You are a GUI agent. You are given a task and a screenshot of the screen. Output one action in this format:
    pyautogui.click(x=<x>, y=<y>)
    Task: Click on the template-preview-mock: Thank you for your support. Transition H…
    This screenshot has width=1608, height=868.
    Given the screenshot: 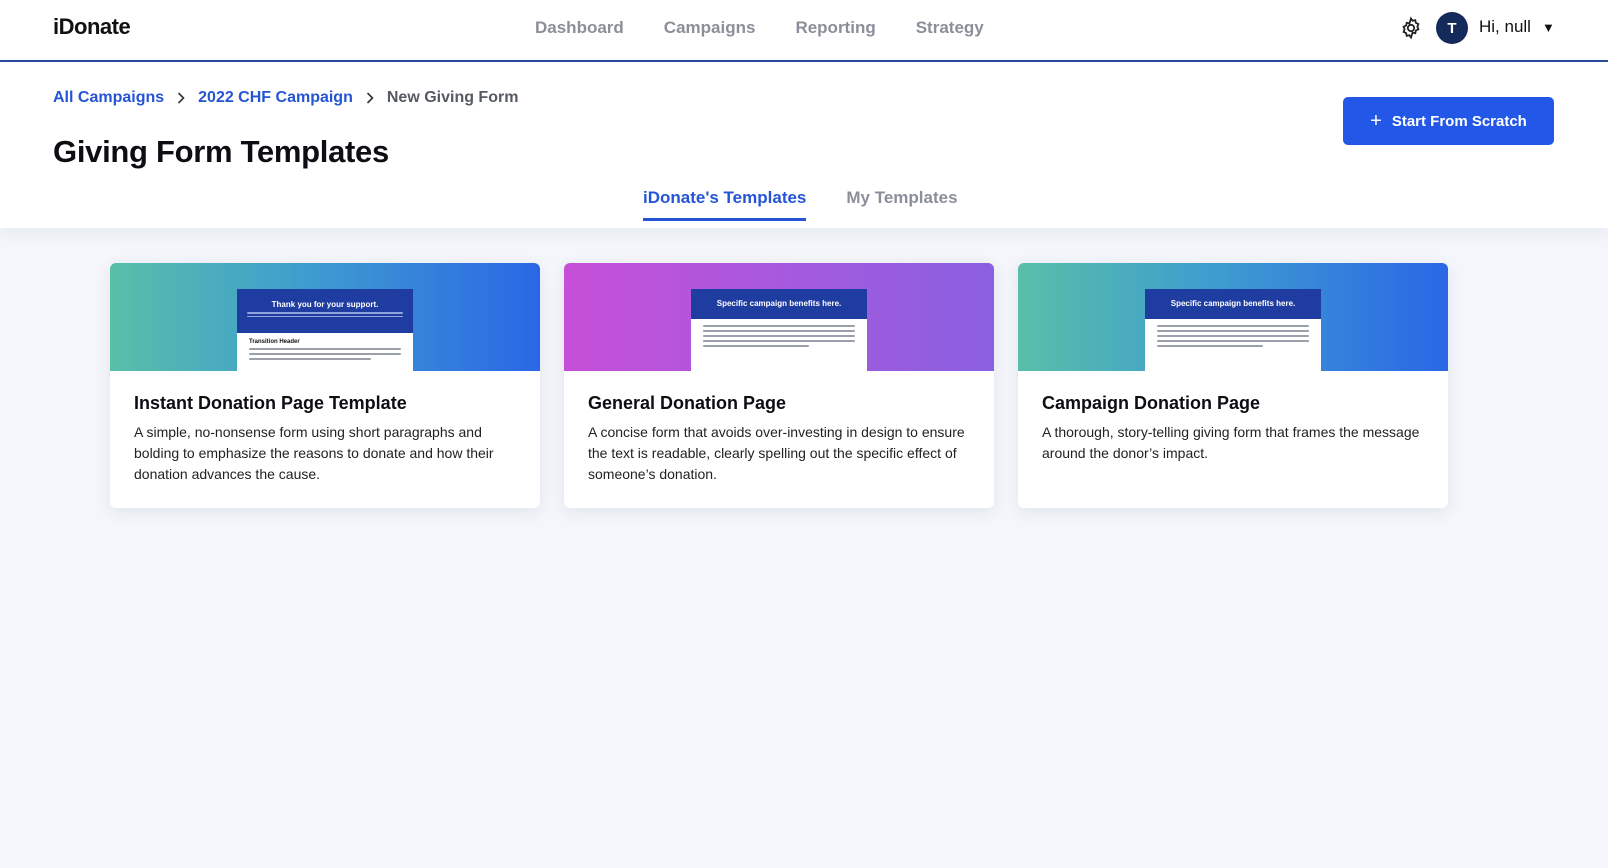 What is the action you would take?
    pyautogui.click(x=325, y=330)
    